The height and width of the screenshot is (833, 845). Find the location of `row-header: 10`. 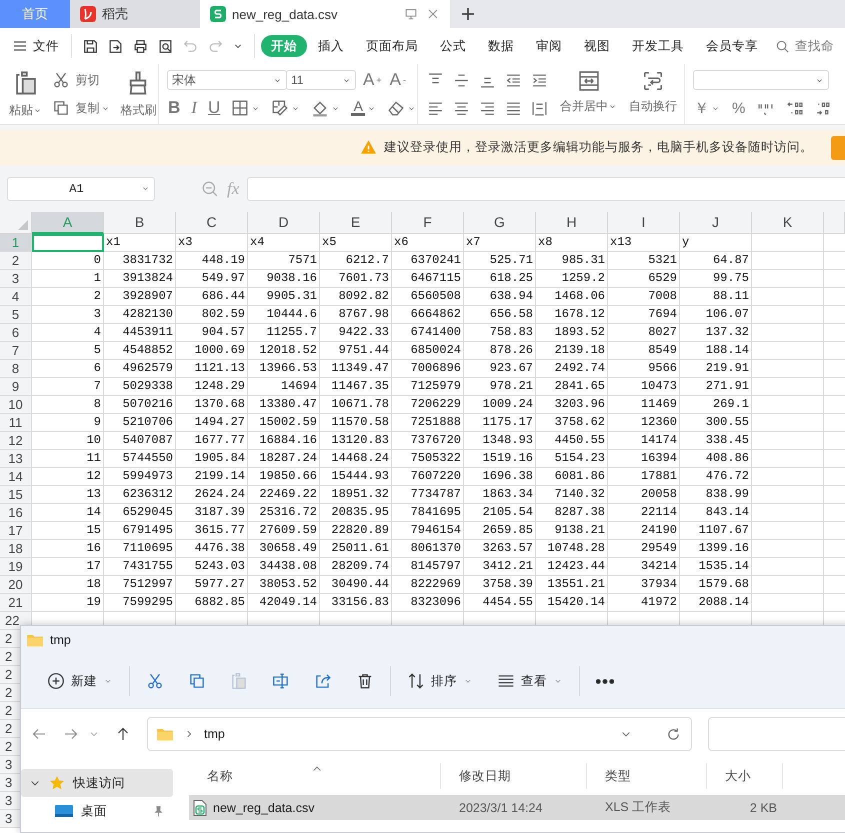

row-header: 10 is located at coordinates (16, 405).